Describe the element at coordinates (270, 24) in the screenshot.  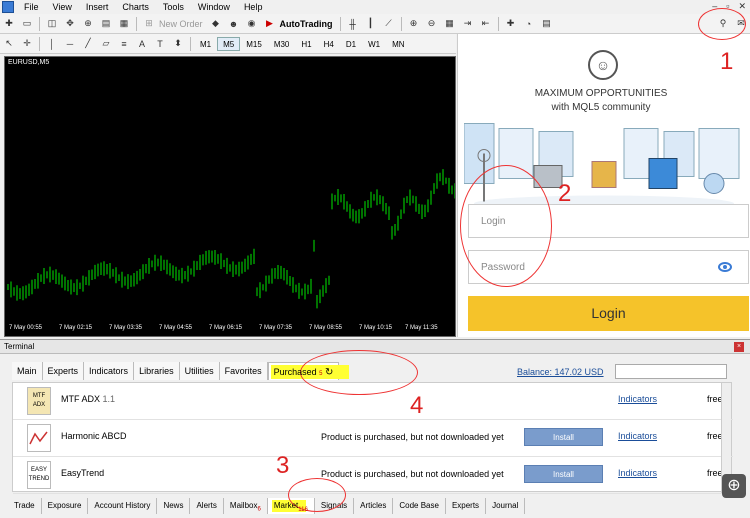
I see `autotrading-icon: ▶` at that location.